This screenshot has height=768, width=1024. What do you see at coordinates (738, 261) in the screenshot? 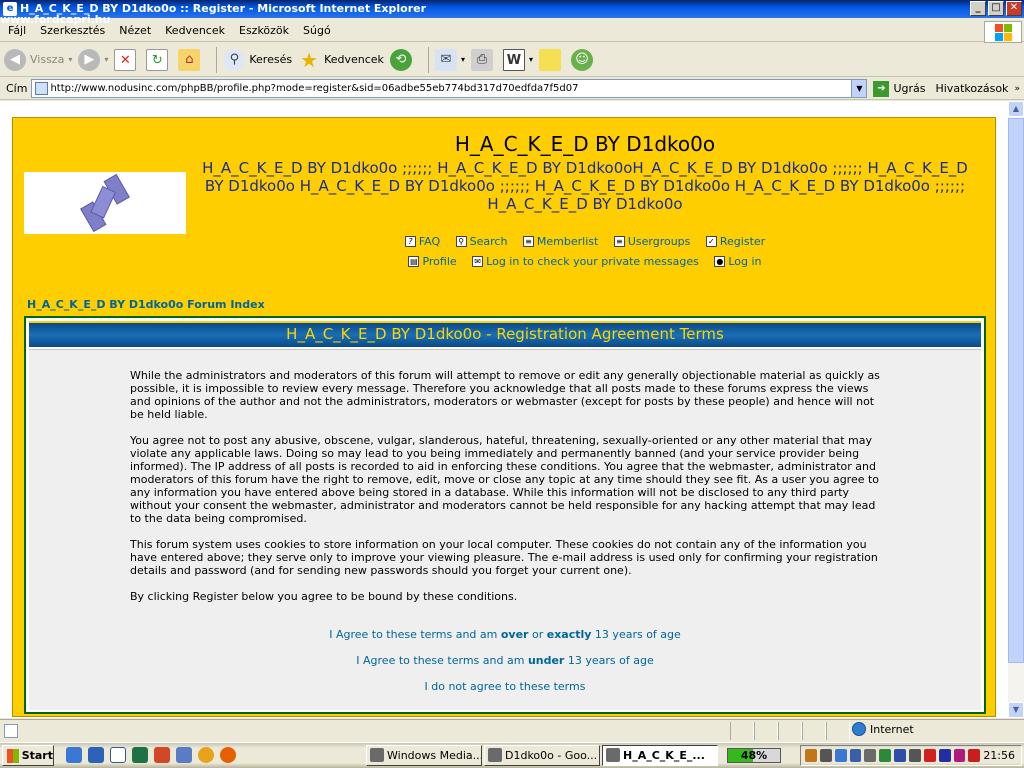
I see `nav-login: ● Log in` at bounding box center [738, 261].